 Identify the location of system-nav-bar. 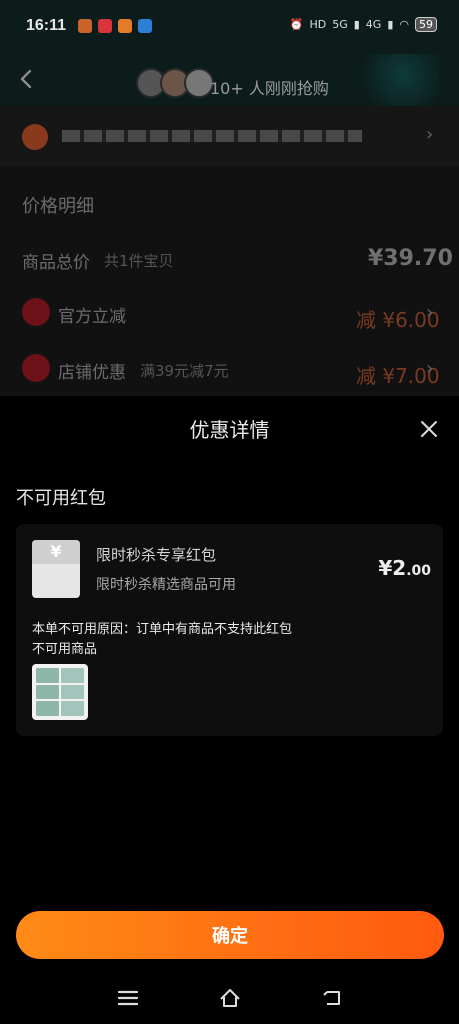
(229, 999).